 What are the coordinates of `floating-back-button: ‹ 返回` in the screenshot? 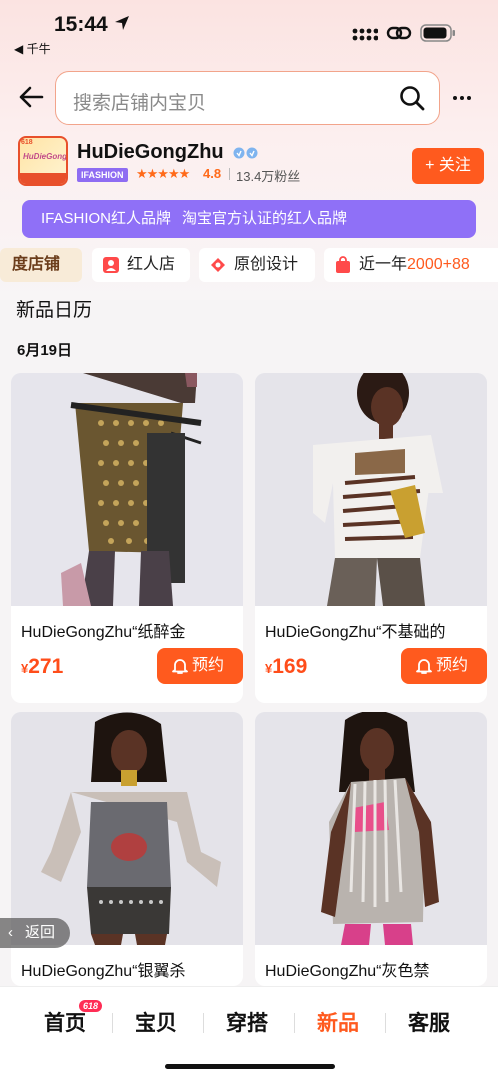 It's located at (35, 933).